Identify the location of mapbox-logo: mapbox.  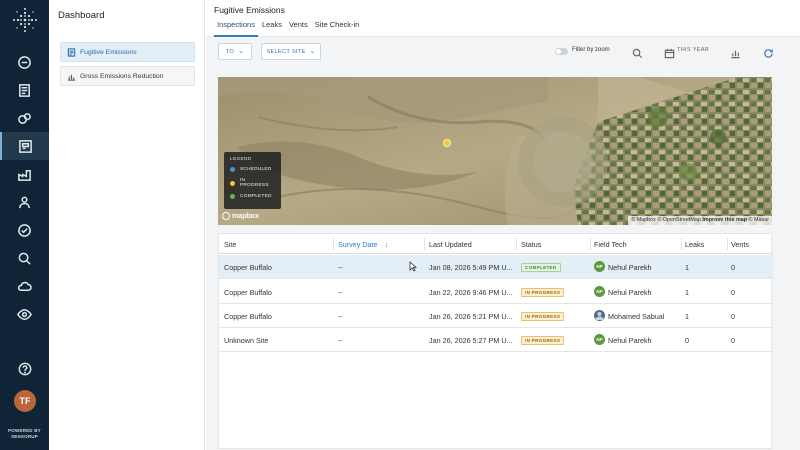
(240, 216).